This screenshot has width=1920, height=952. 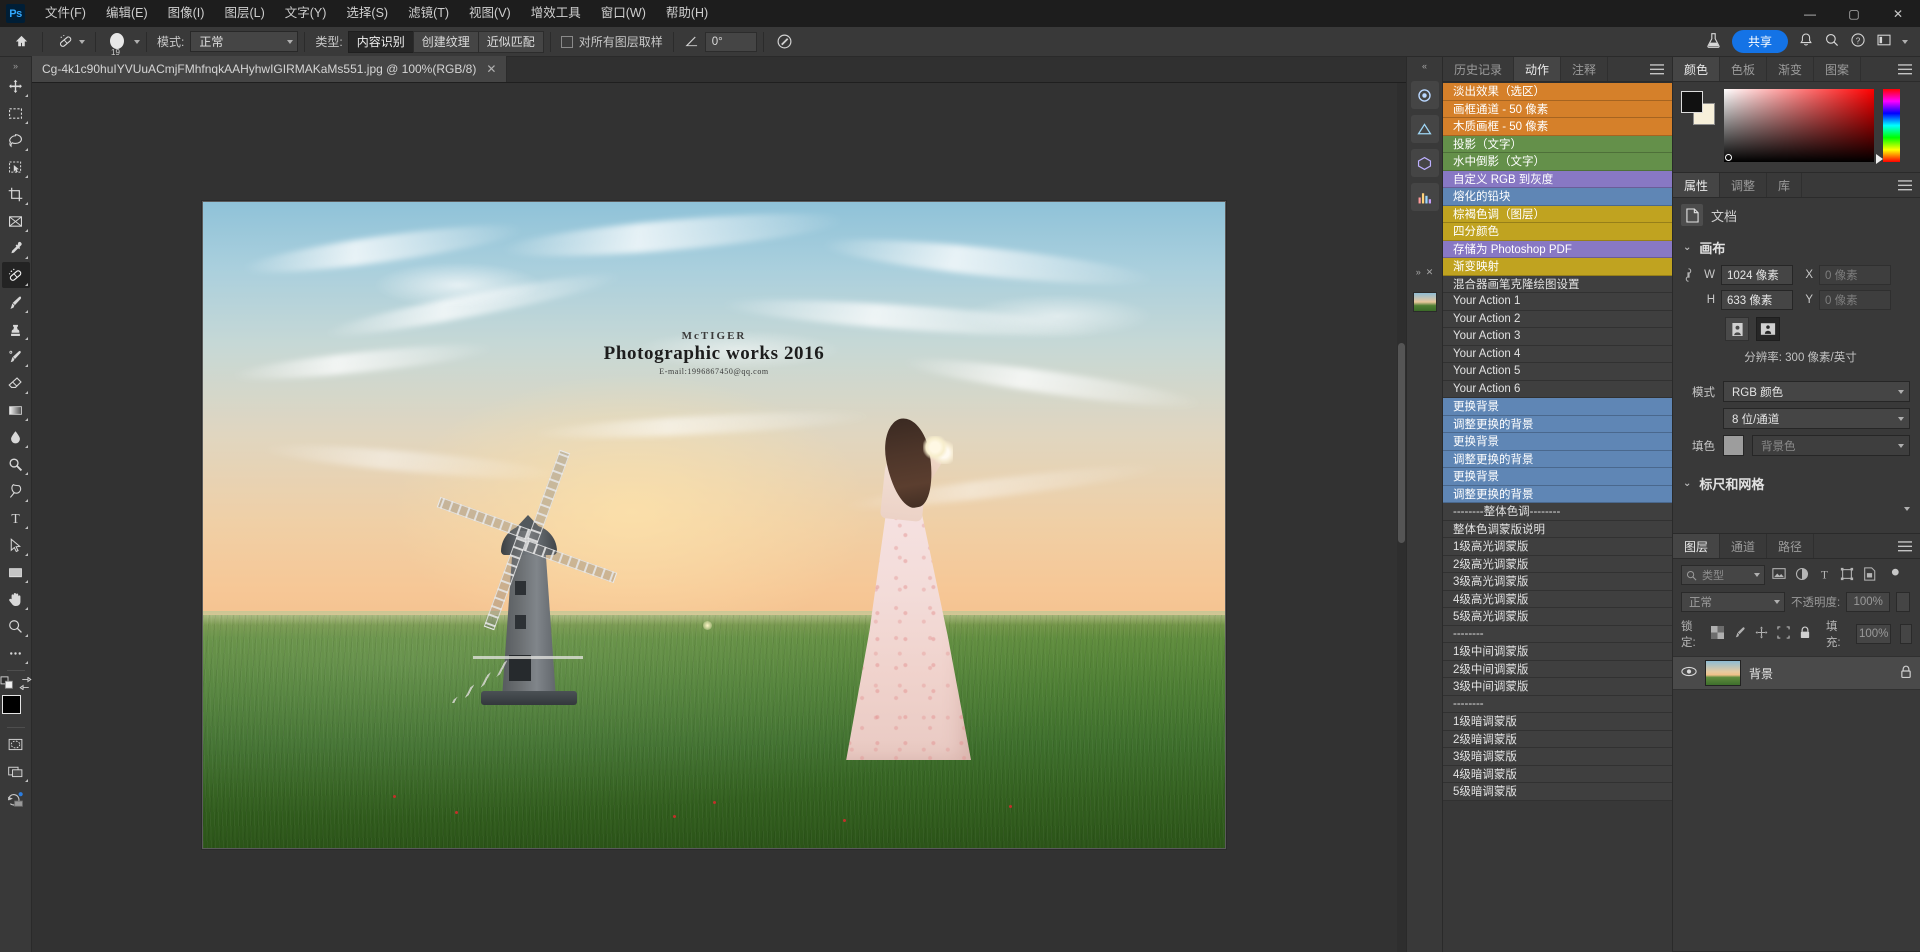 I want to click on action-item: 混合器画笔克隆绘图设置, so click(x=1557, y=284).